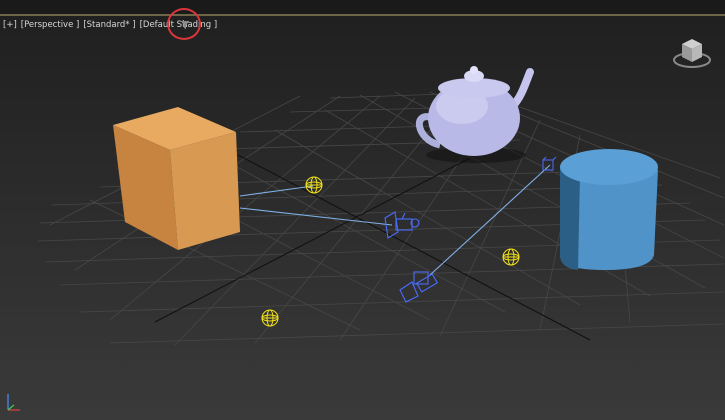 This screenshot has width=725, height=420. What do you see at coordinates (13, 402) in the screenshot?
I see `axis-tripod-icon` at bounding box center [13, 402].